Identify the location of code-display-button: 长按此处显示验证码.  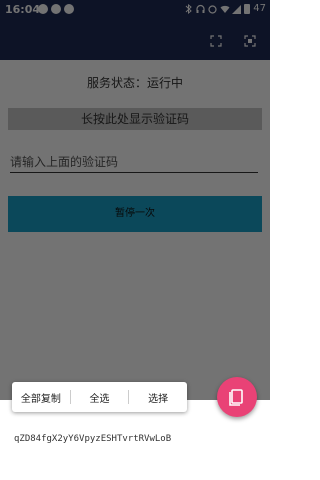
(135, 119).